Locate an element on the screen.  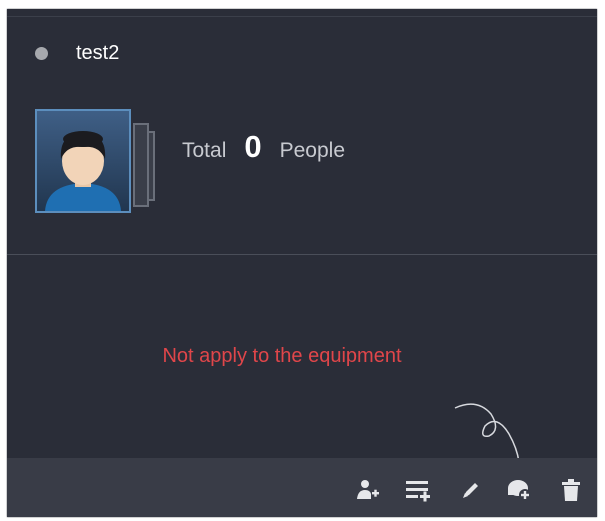
apply-to-device-button is located at coordinates (520, 490).